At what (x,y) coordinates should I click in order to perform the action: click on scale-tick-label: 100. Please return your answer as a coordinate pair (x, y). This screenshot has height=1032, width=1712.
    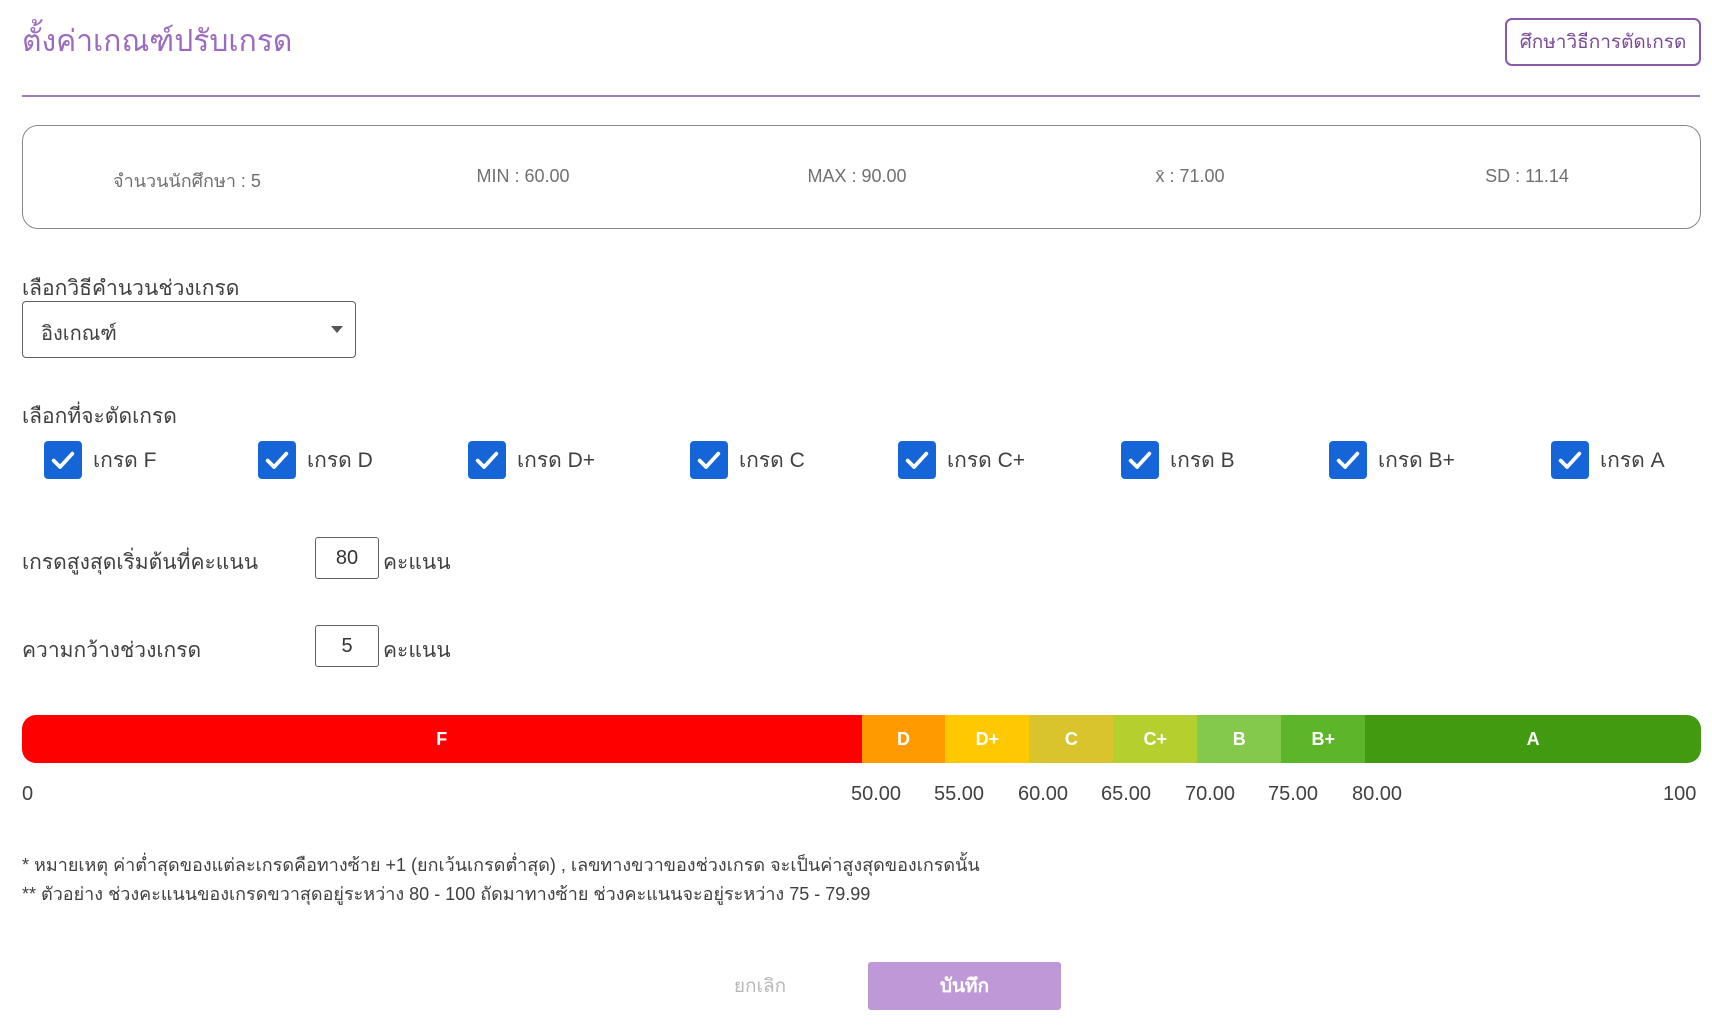
    Looking at the image, I should click on (1680, 794).